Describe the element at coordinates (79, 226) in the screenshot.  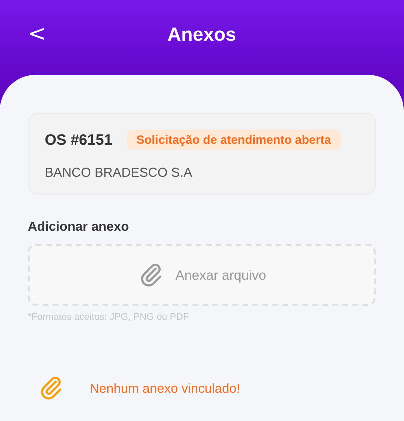
I see `section-label: Adicionar anexo` at that location.